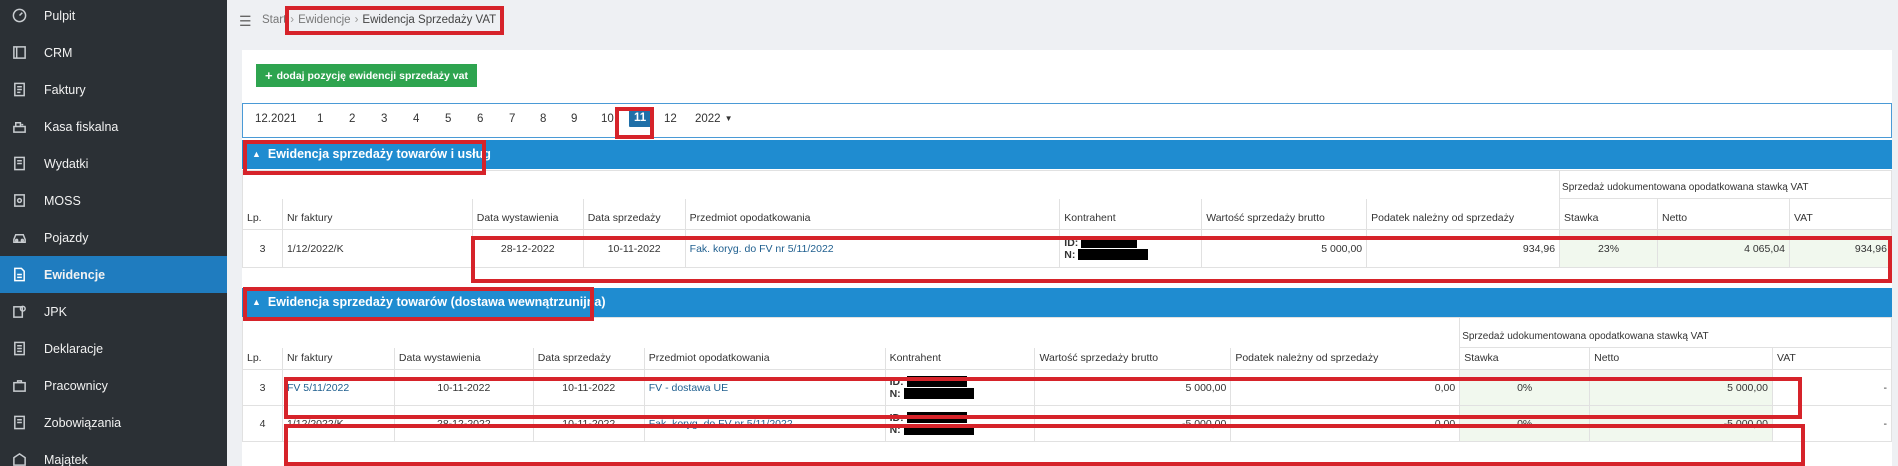  What do you see at coordinates (19, 312) in the screenshot?
I see `jpk-icon` at bounding box center [19, 312].